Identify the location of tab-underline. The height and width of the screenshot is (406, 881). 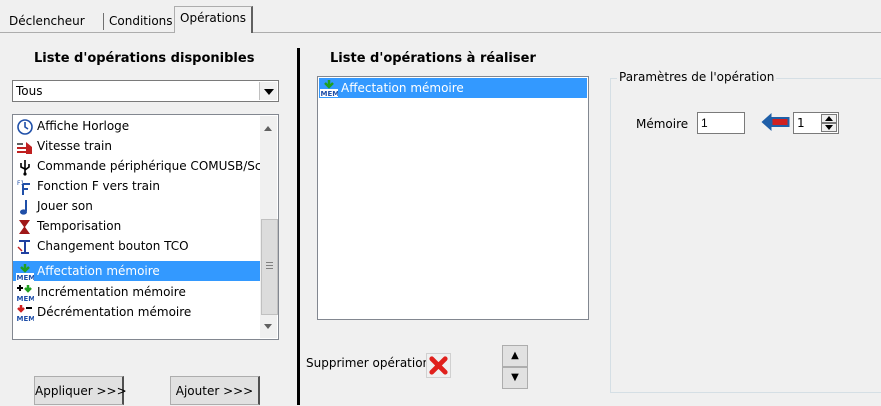
(440, 32).